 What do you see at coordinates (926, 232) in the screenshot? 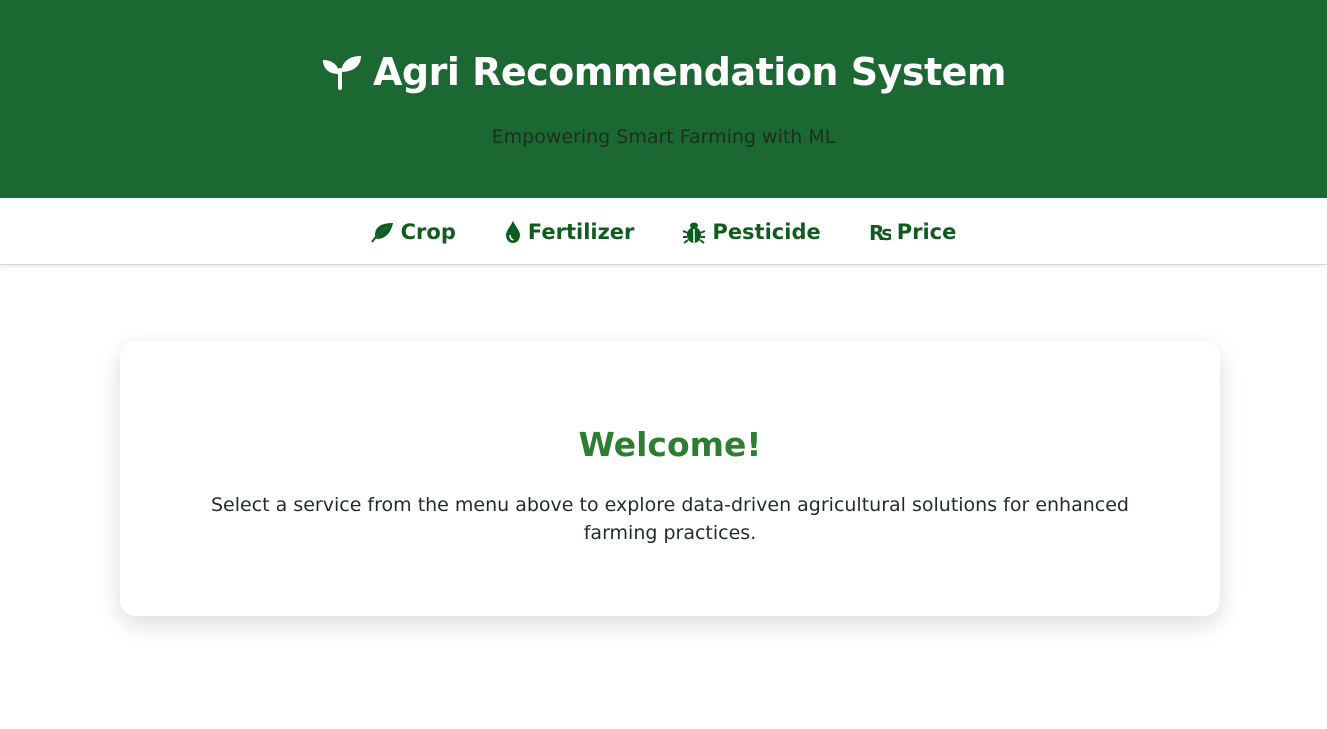
I see `nav-label-price: Price` at bounding box center [926, 232].